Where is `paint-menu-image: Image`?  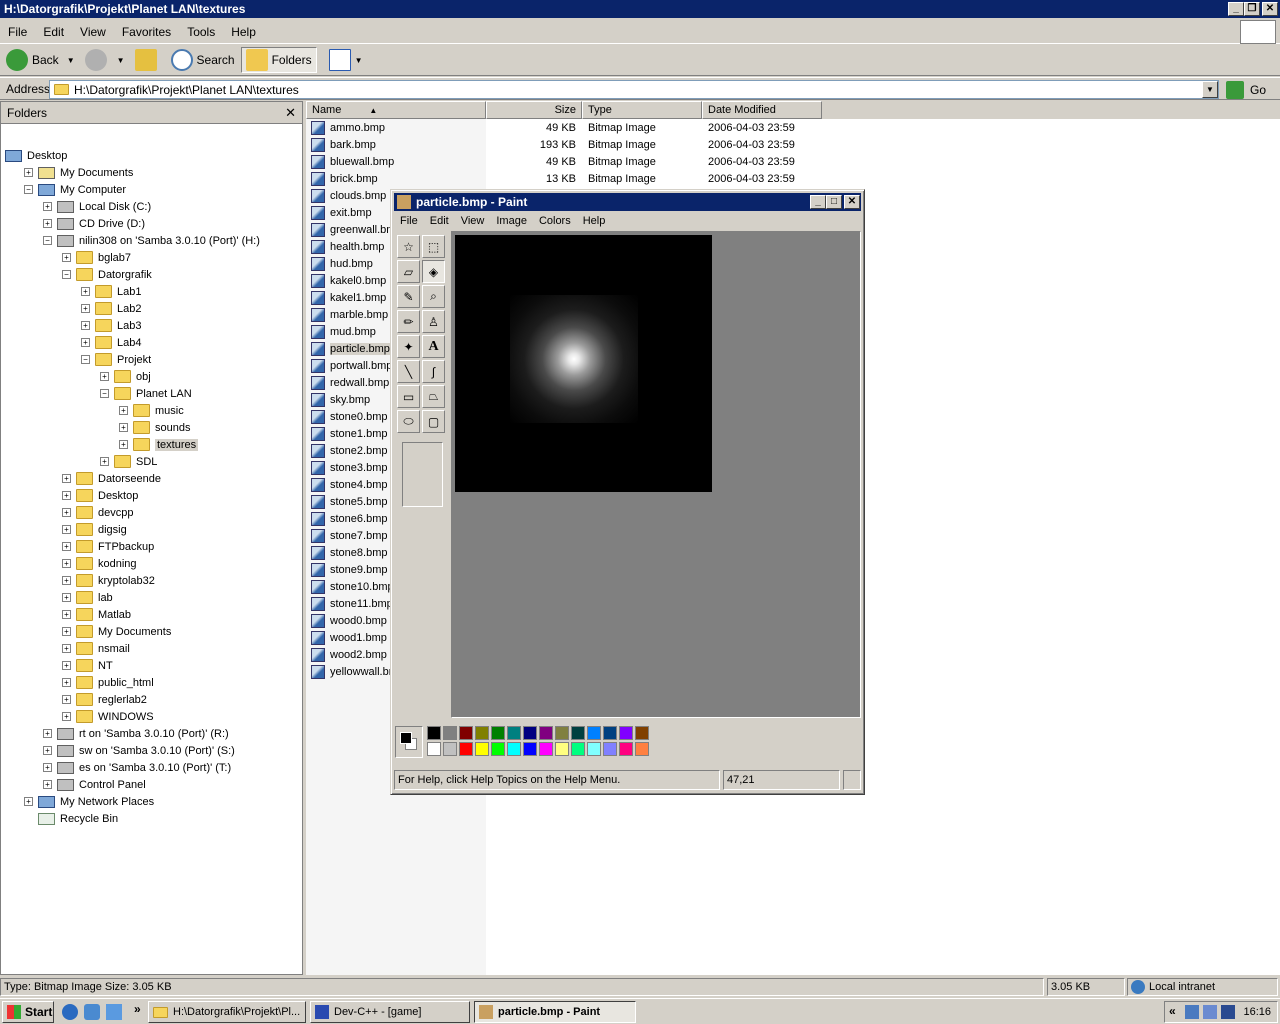 paint-menu-image: Image is located at coordinates (511, 221).